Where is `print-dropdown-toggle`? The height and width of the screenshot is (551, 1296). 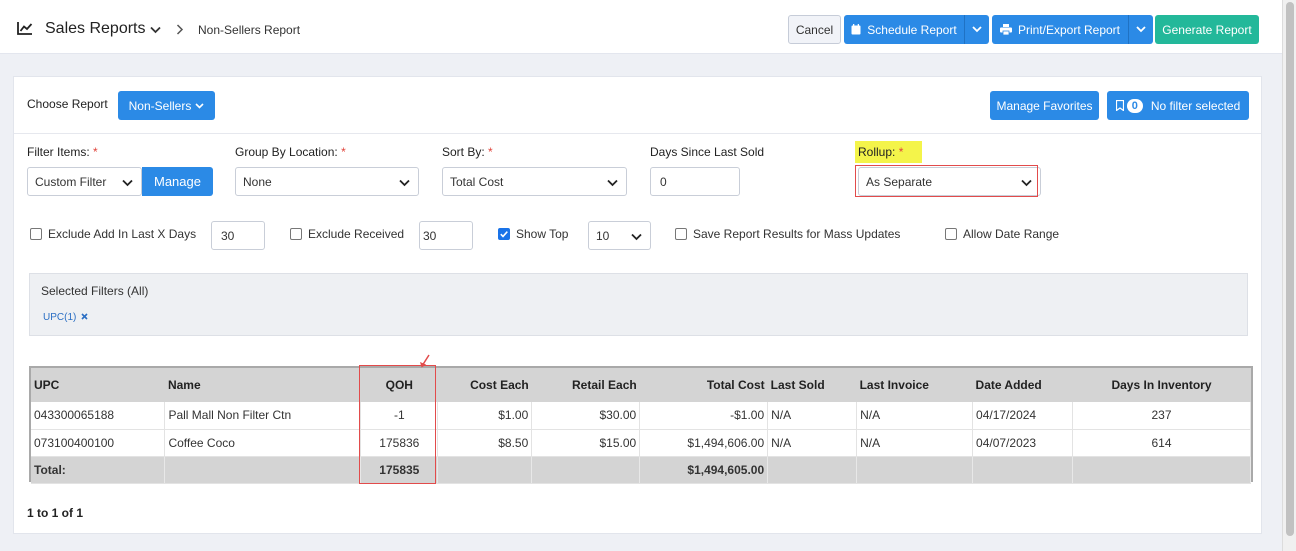 print-dropdown-toggle is located at coordinates (1140, 29).